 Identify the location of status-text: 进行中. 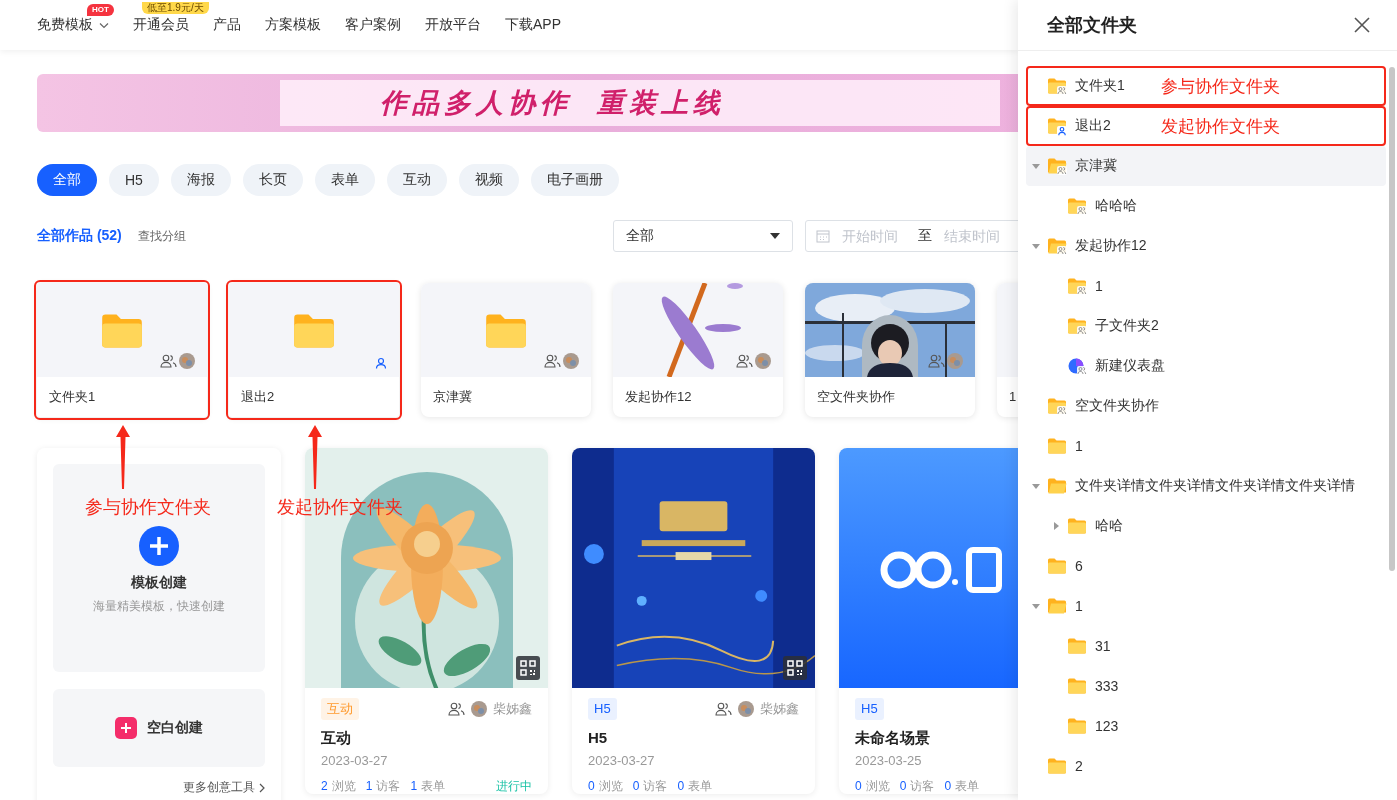
(514, 786).